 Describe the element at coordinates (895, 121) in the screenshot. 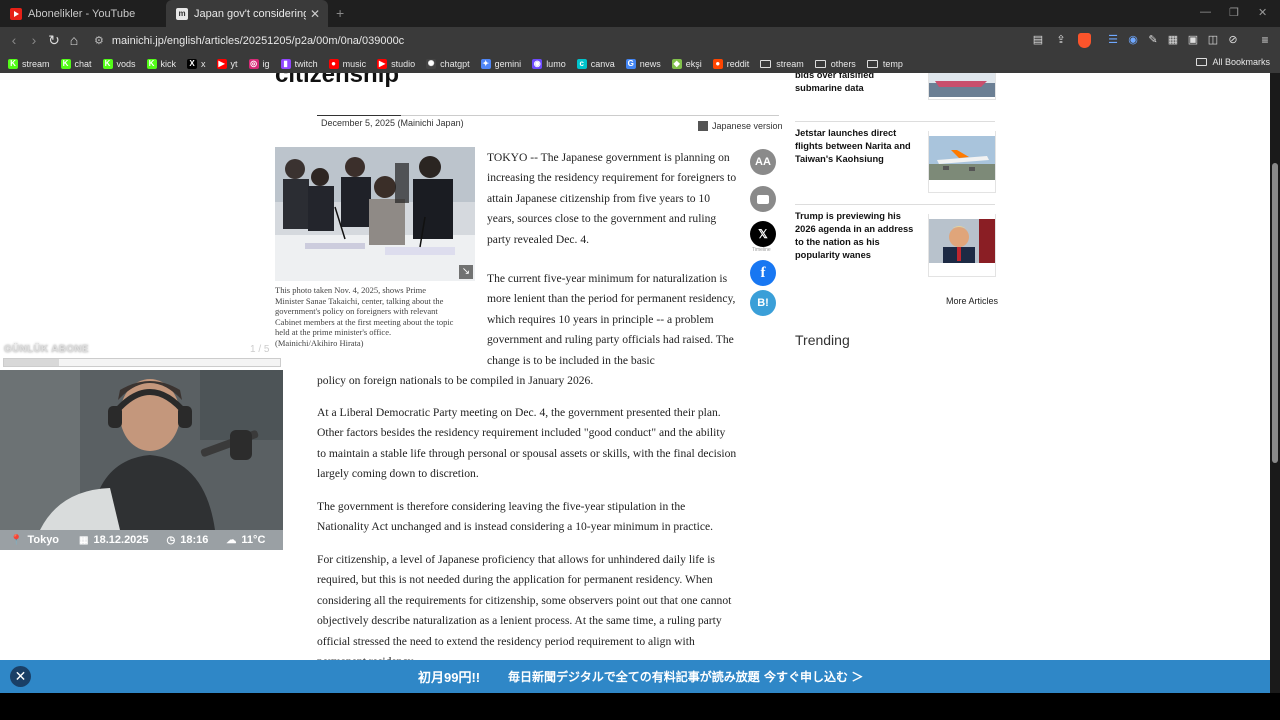

I see `sidebar-divider` at that location.